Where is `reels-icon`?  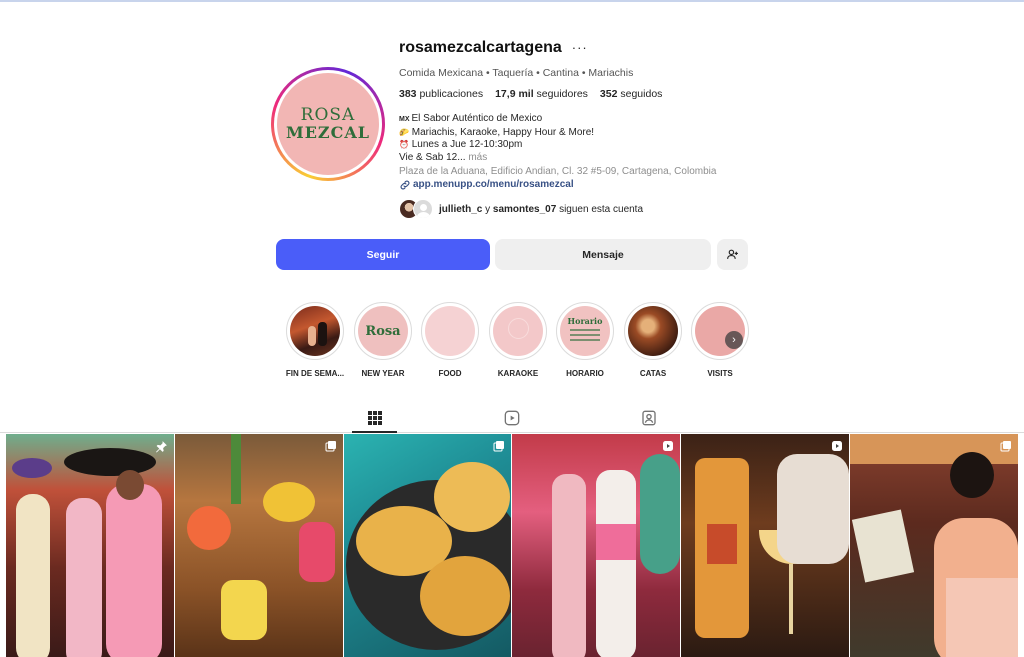
reels-icon is located at coordinates (512, 418).